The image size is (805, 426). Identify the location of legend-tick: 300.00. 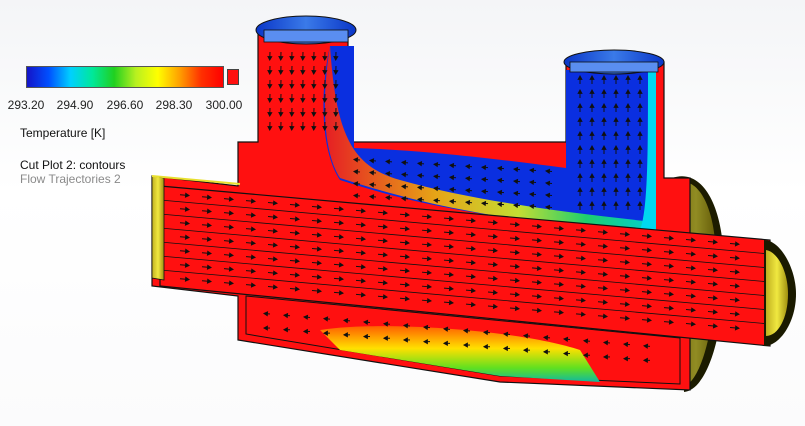
(224, 105).